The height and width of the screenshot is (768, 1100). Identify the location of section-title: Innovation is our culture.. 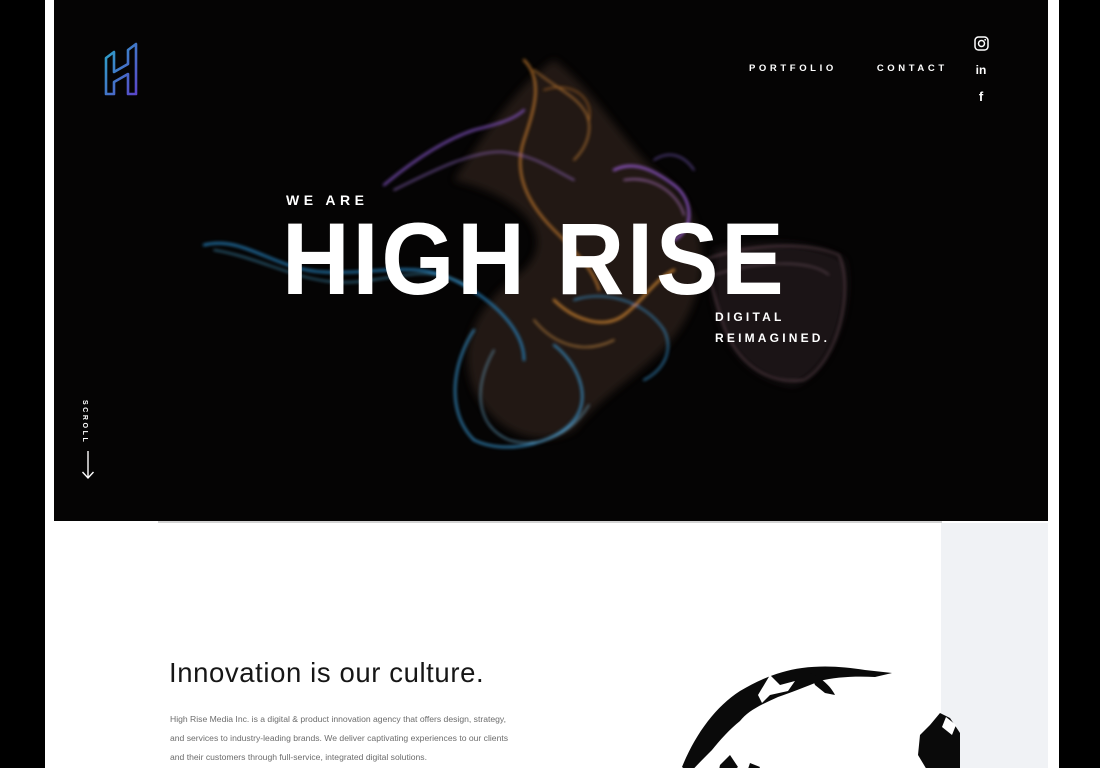
(327, 672).